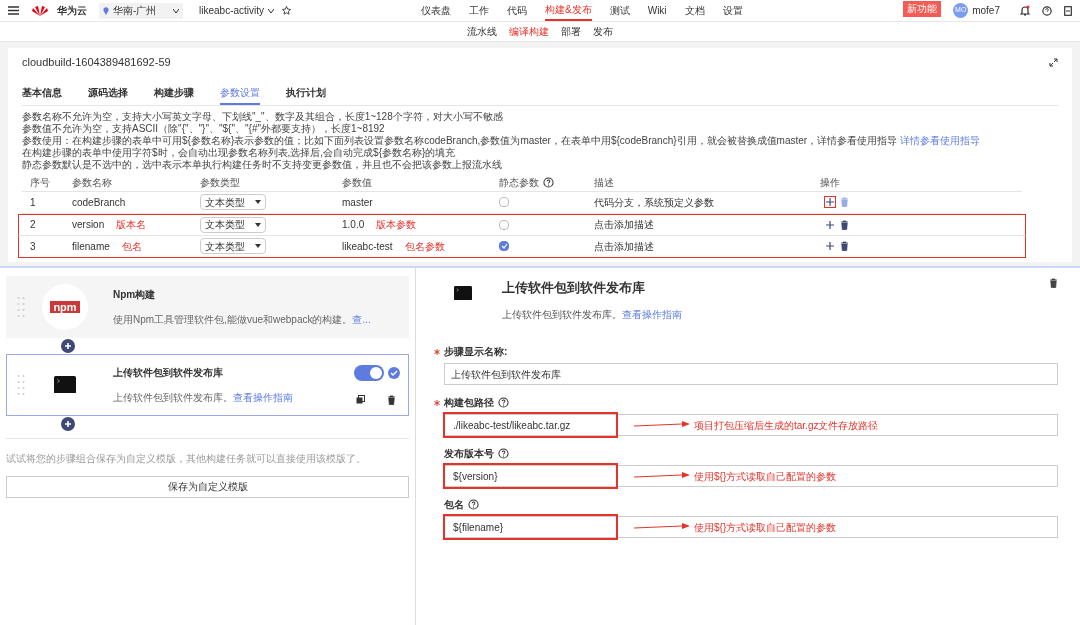  I want to click on nav-tab: 测试, so click(619, 10).